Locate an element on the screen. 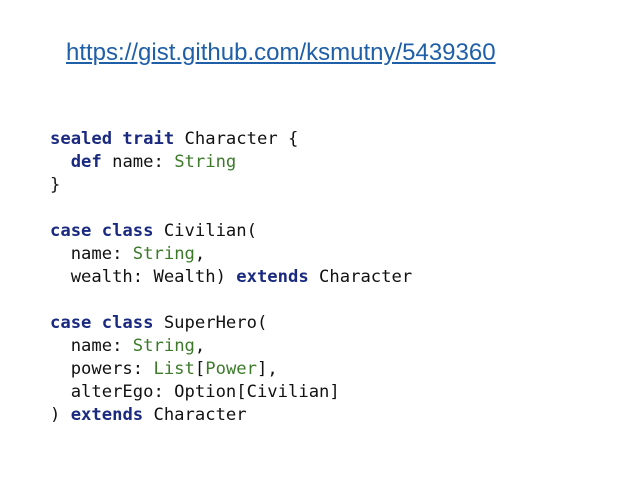 This screenshot has width=638, height=479. code-type: Power is located at coordinates (231, 369).